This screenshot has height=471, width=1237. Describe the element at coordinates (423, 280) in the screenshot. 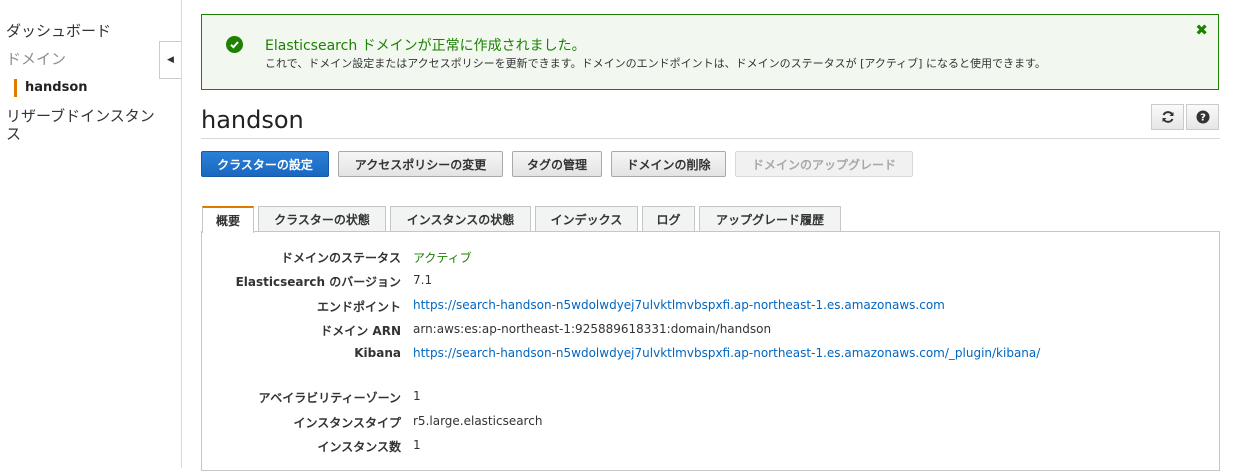

I see `es-version-value: 7.1` at that location.